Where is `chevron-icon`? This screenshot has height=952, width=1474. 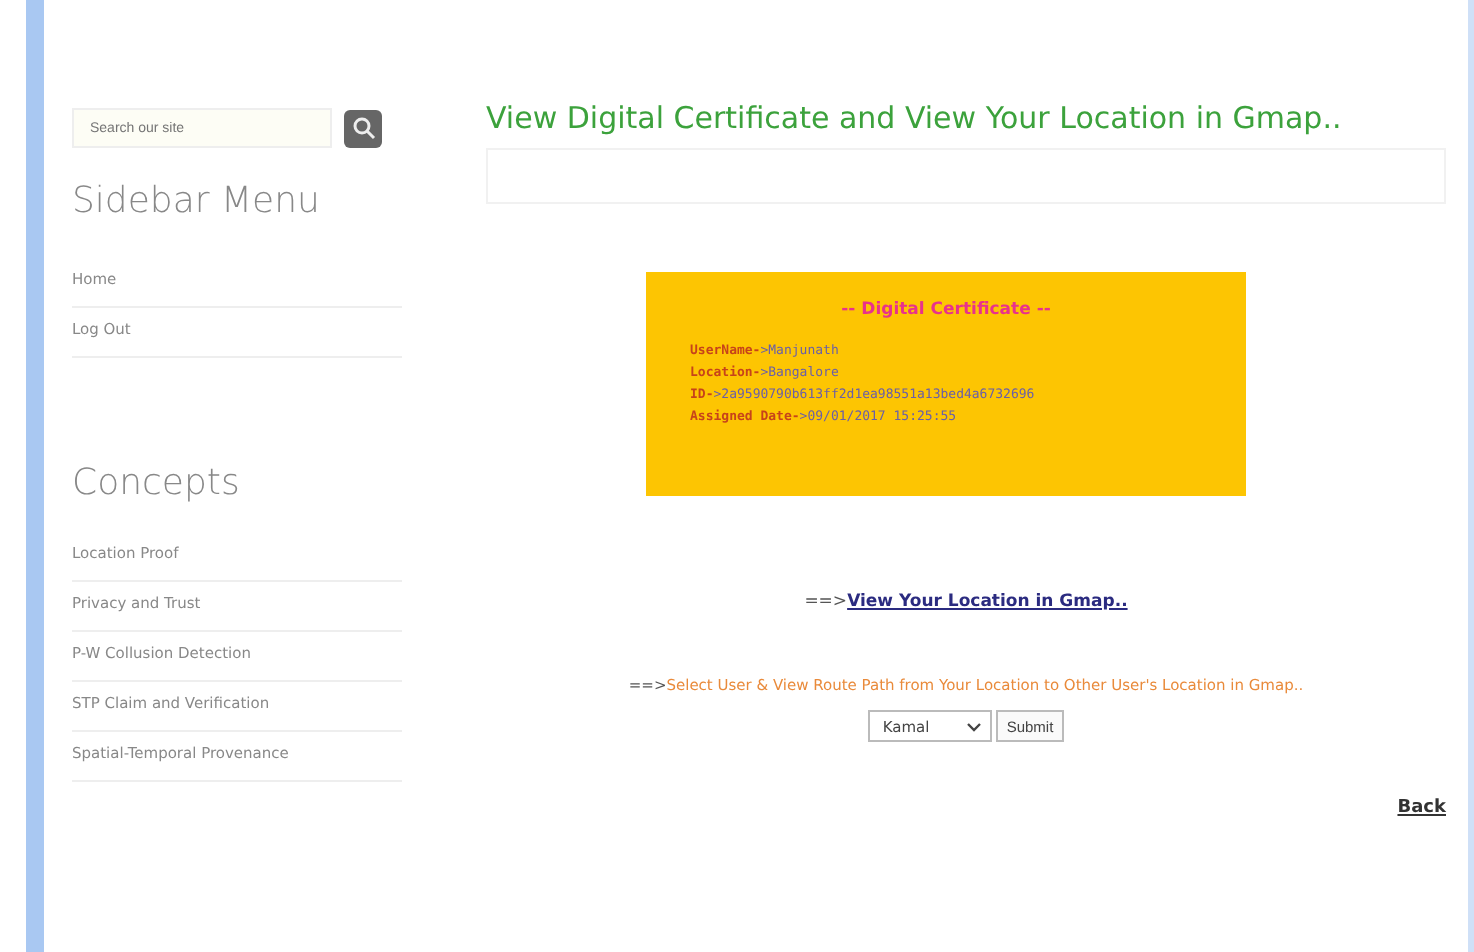
chevron-icon is located at coordinates (974, 726).